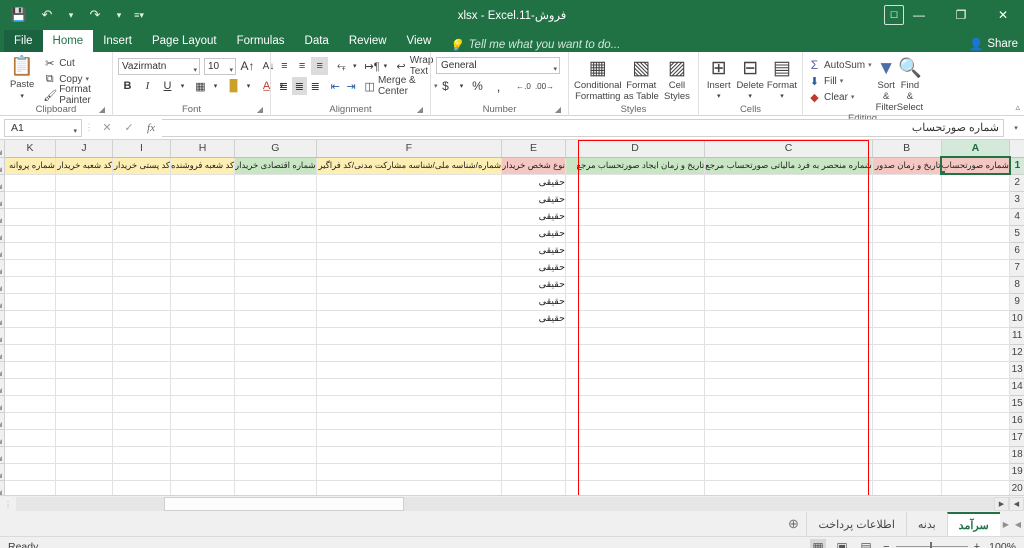  I want to click on cell-F9, so click(409, 302).